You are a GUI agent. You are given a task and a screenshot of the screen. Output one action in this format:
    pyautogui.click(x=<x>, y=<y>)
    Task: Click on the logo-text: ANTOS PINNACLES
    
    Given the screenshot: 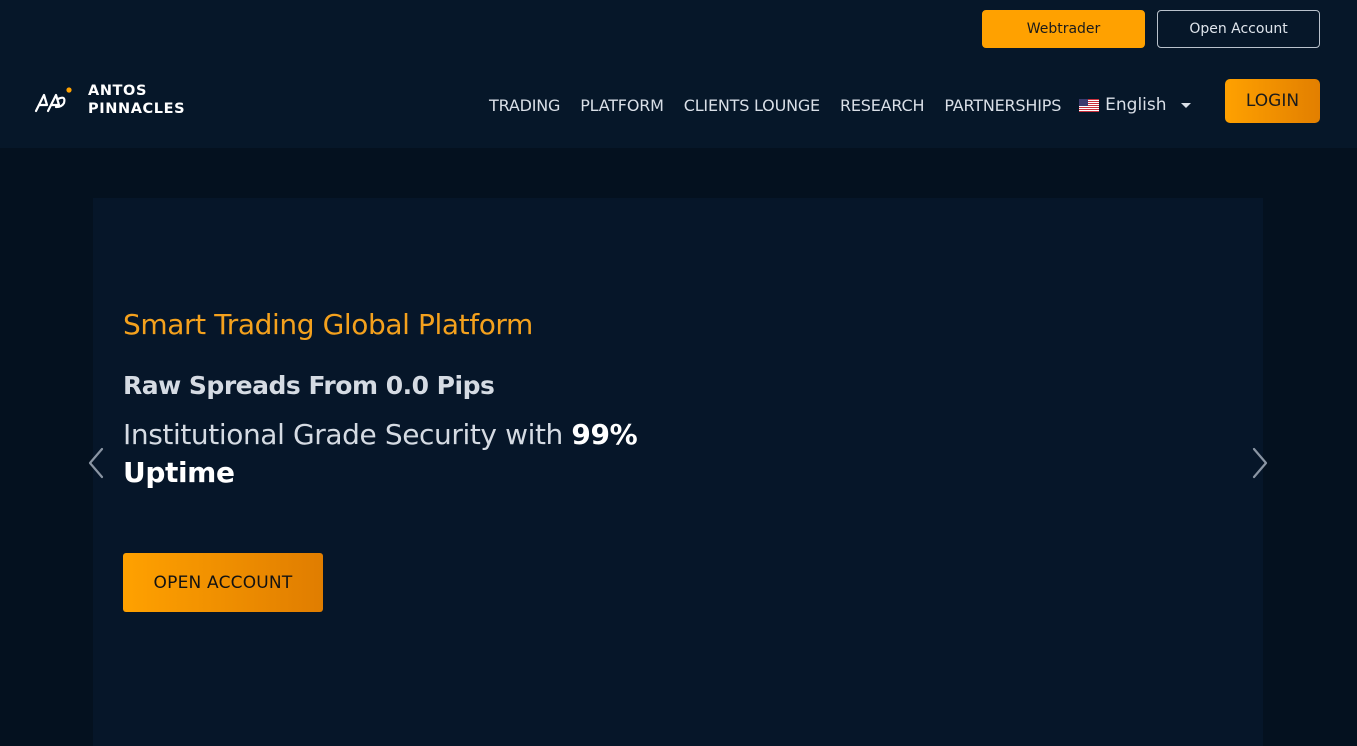 What is the action you would take?
    pyautogui.click(x=136, y=100)
    